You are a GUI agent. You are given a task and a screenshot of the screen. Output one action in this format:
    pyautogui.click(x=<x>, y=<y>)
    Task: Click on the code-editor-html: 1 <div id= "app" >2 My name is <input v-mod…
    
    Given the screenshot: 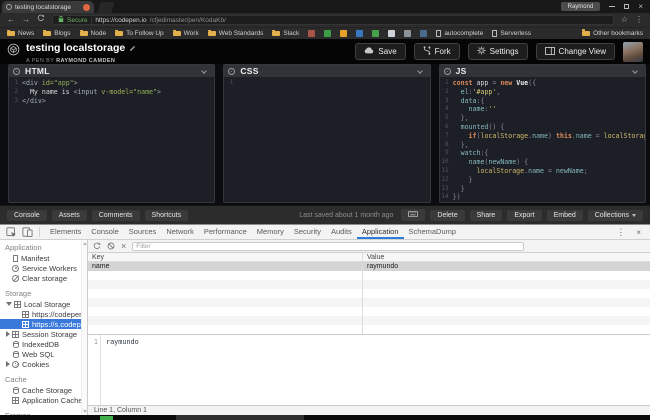 What is the action you would take?
    pyautogui.click(x=111, y=139)
    